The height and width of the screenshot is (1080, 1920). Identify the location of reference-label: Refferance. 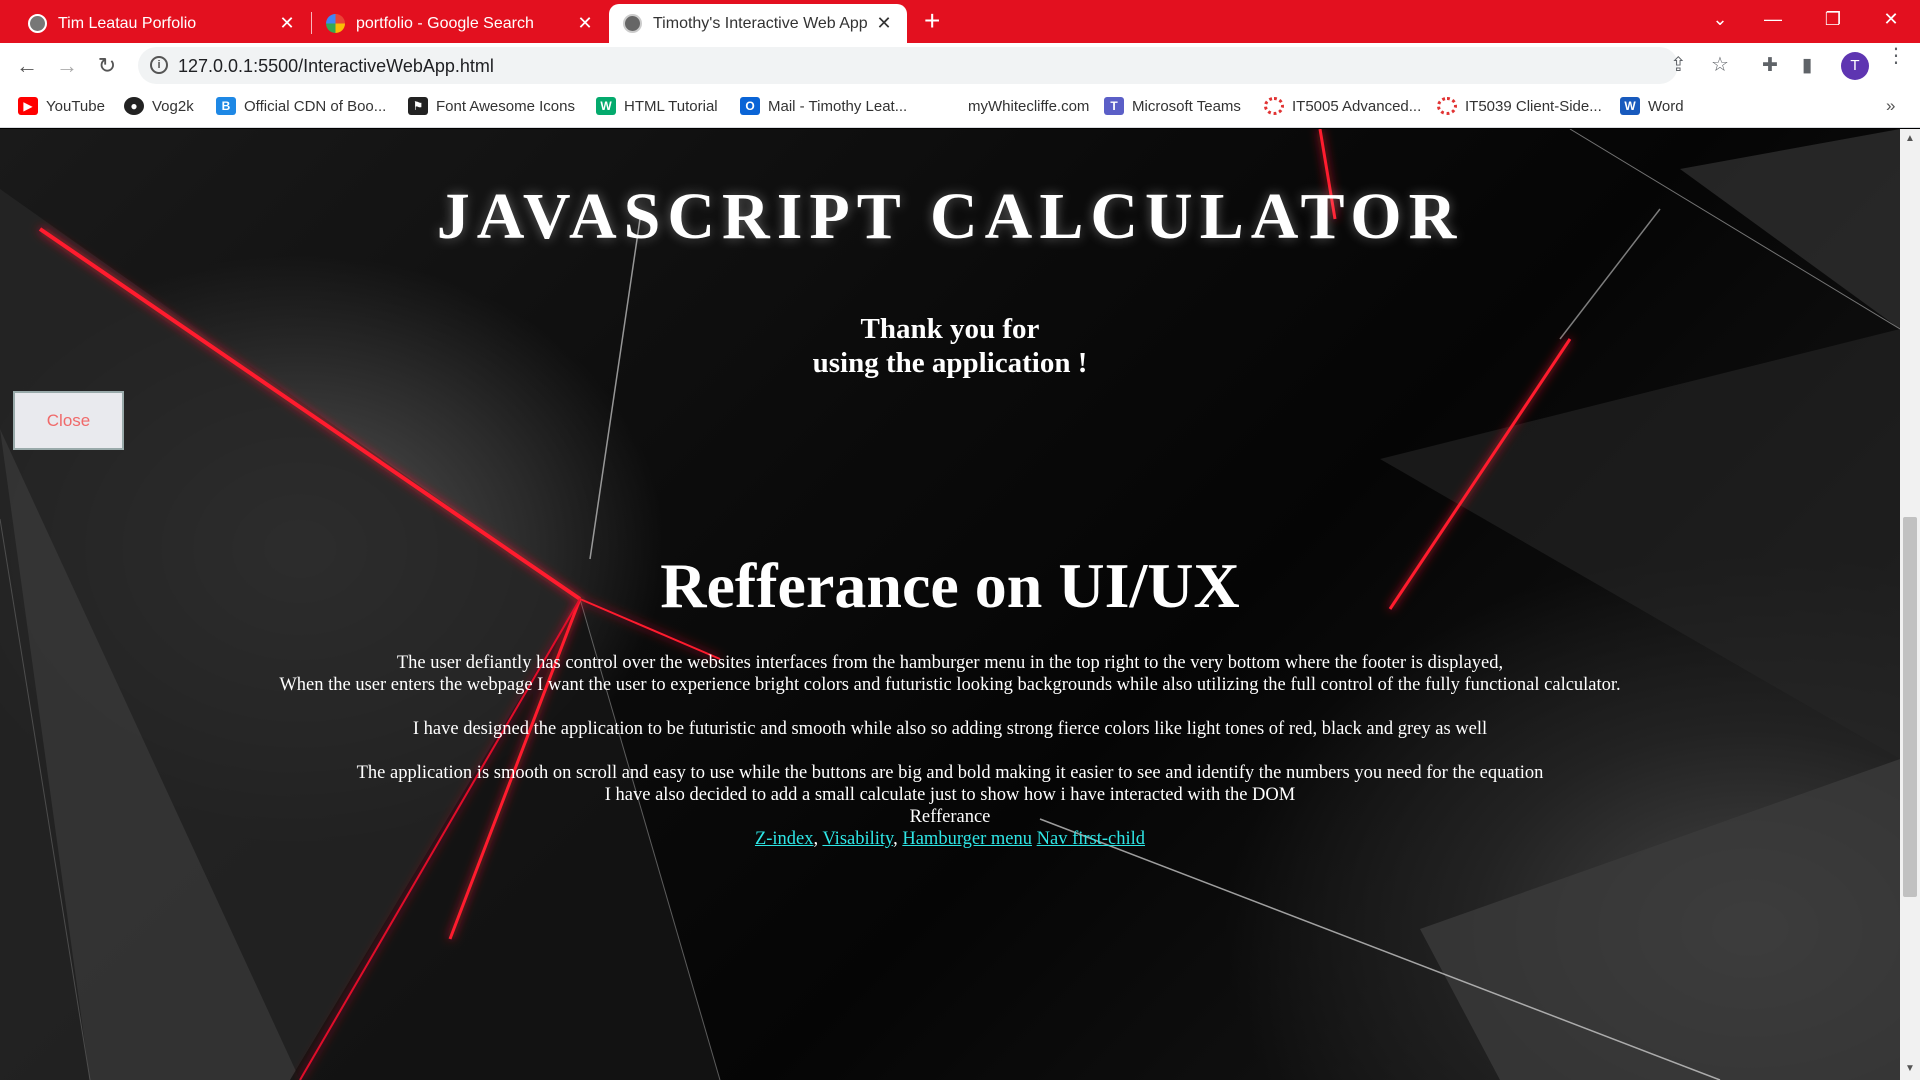
(950, 817).